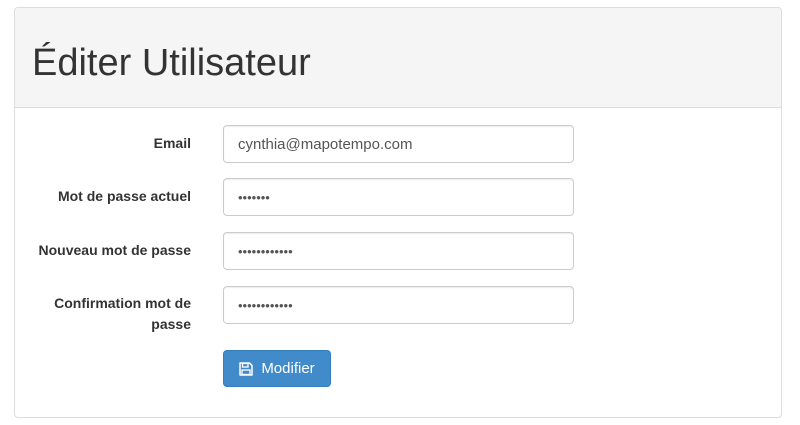 The width and height of the screenshot is (800, 425). I want to click on password-confirmation-label: Confirmation mot de passe, so click(122, 313).